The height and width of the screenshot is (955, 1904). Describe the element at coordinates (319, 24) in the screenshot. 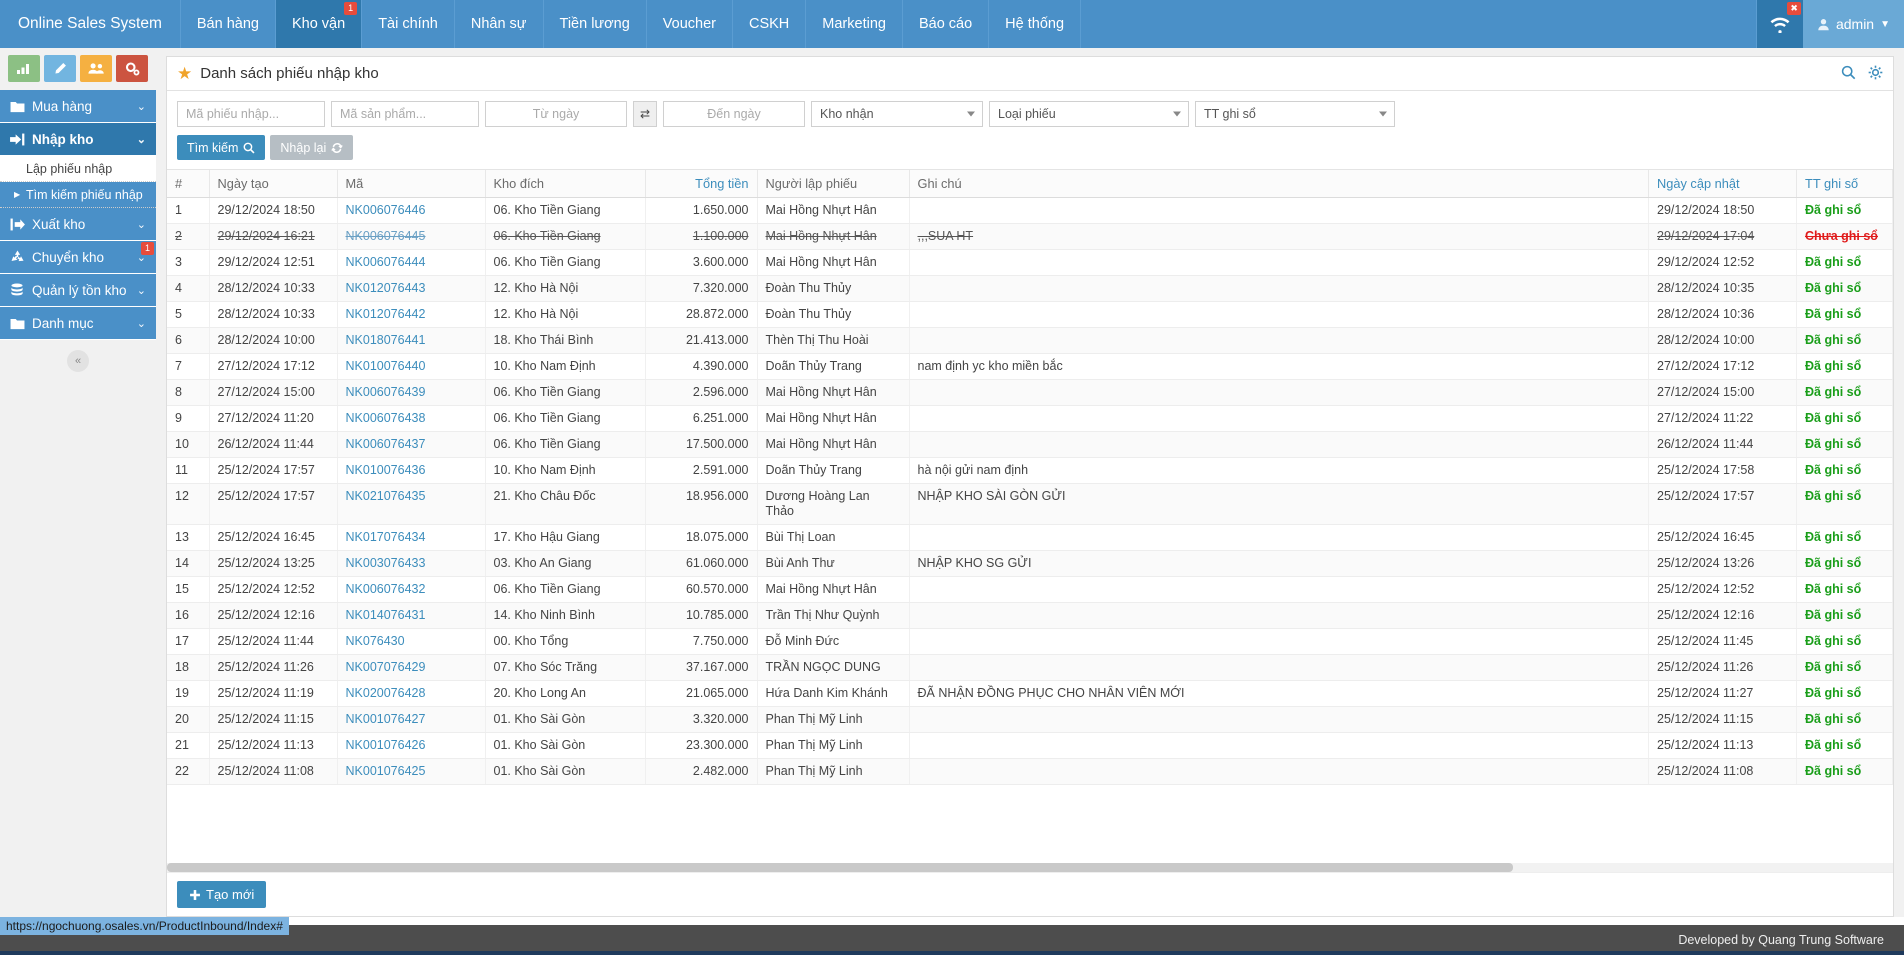

I see `nav-item-kho-vận: Kho vận 1` at that location.